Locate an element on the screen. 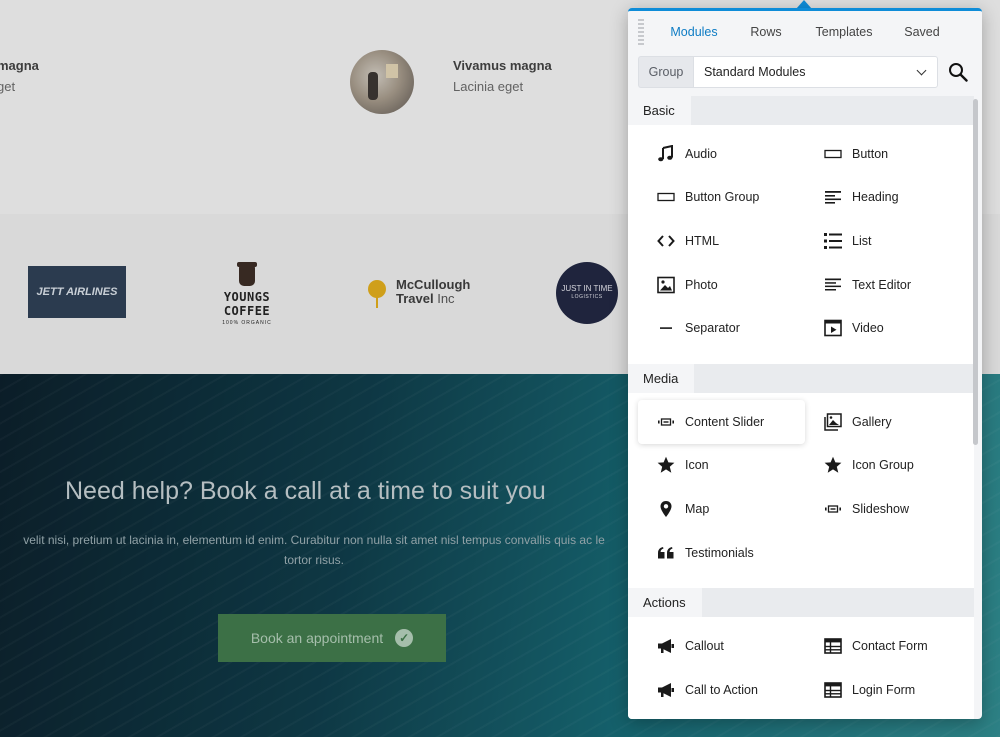 The height and width of the screenshot is (737, 1000). module-login-form: Login Form is located at coordinates (888, 690).